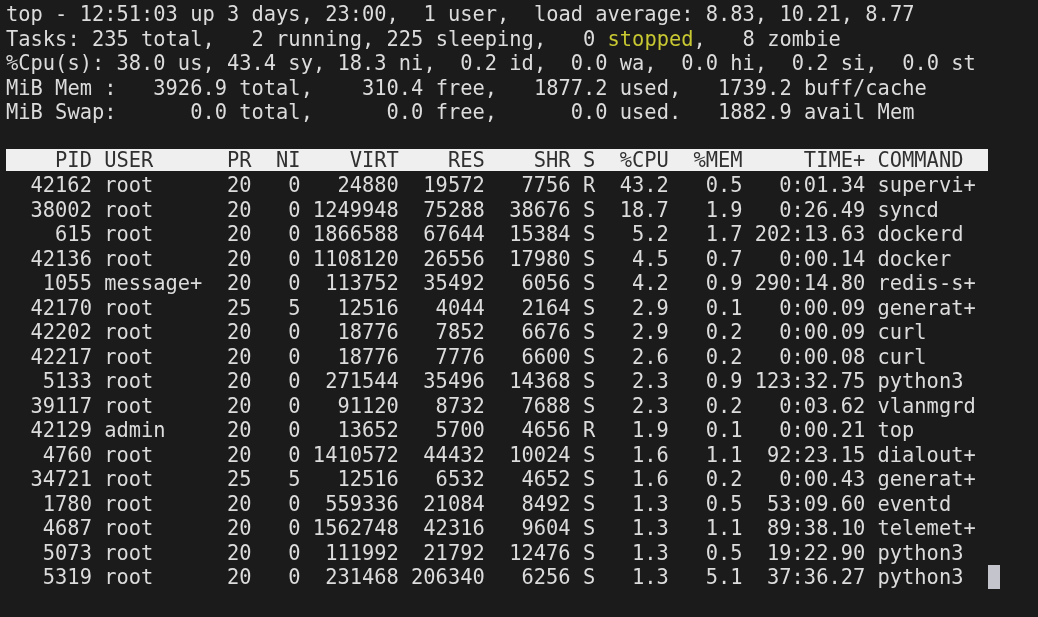 This screenshot has height=617, width=1038. I want to click on table-cell-text: 0:00.43, so click(822, 479).